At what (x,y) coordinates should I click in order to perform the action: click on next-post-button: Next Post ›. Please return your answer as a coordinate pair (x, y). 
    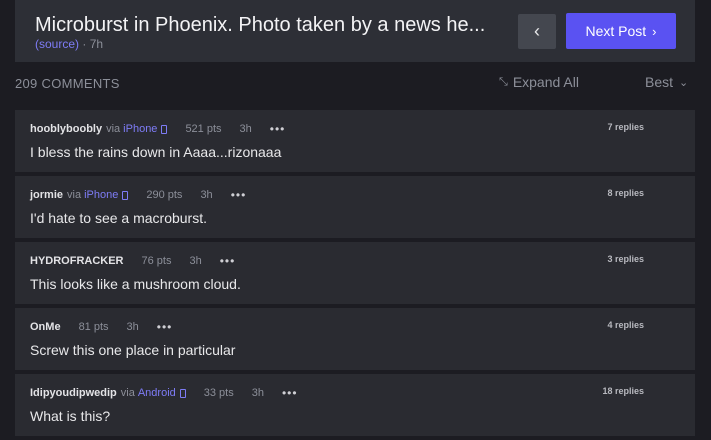
    Looking at the image, I should click on (621, 31).